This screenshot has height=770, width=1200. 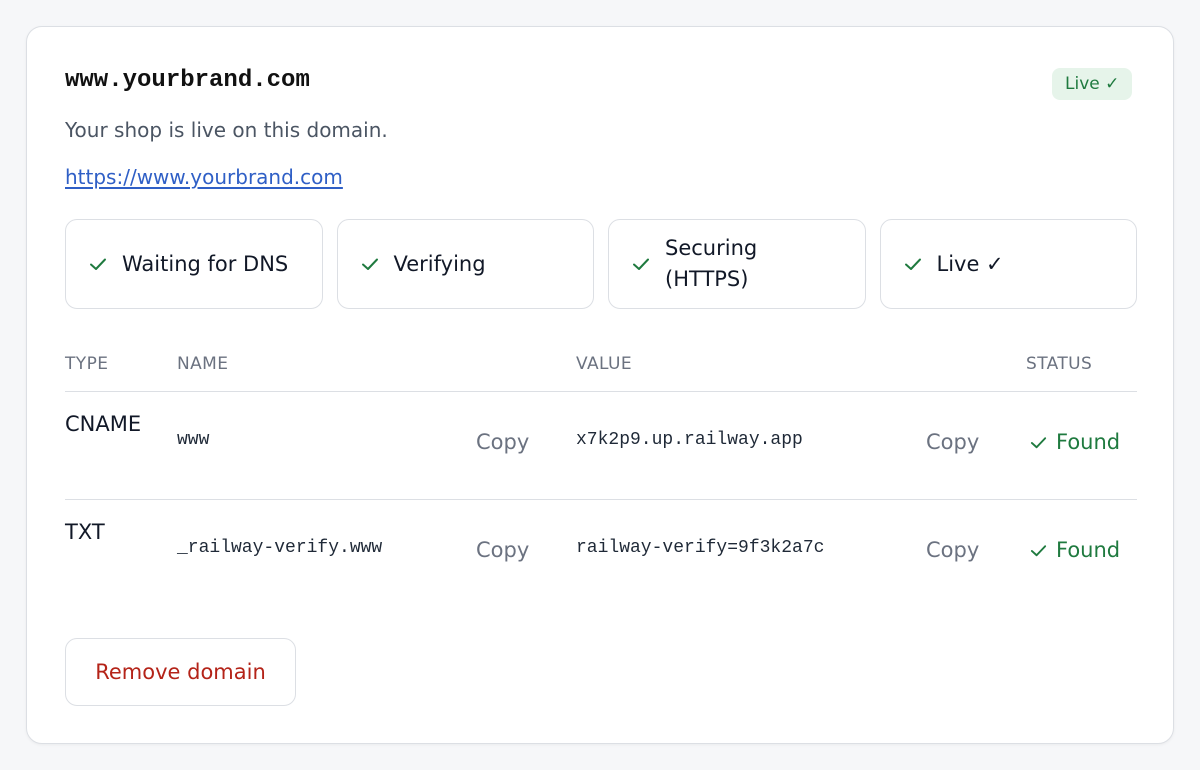 What do you see at coordinates (280, 548) in the screenshot?
I see `record-name: _railway-verify.www` at bounding box center [280, 548].